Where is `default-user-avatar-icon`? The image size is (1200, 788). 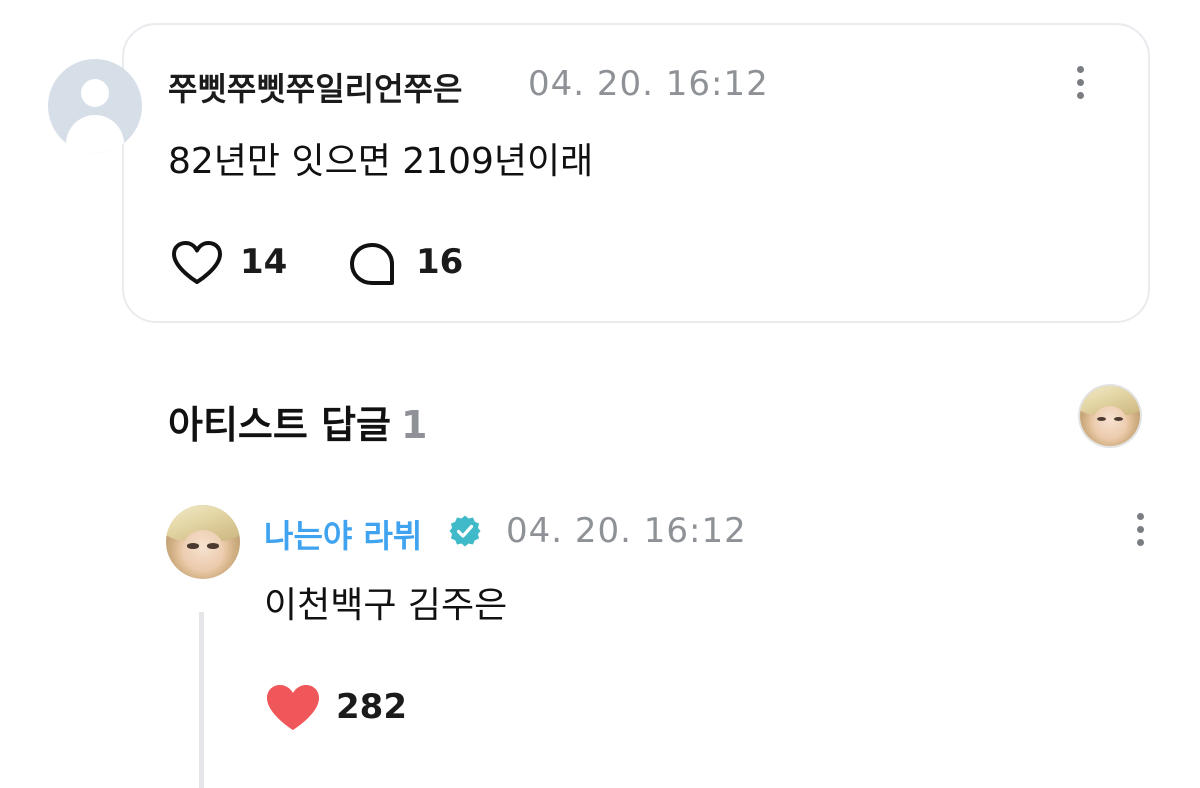
default-user-avatar-icon is located at coordinates (95, 106).